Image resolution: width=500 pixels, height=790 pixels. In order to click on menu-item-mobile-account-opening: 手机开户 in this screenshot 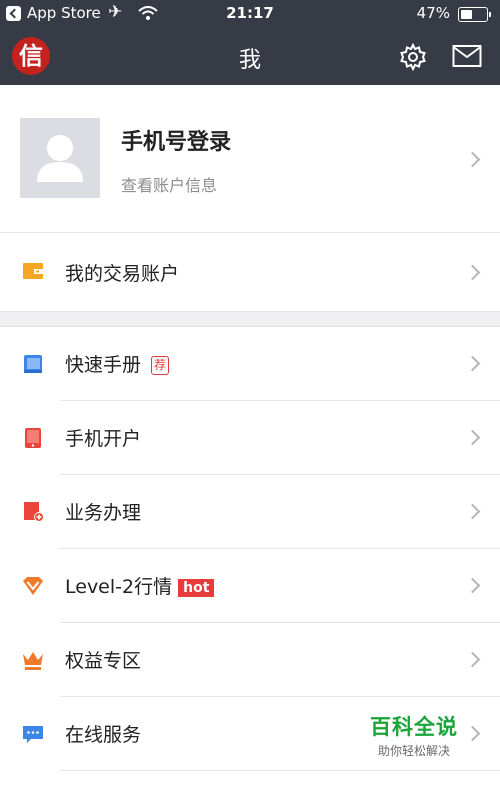, I will do `click(250, 438)`.